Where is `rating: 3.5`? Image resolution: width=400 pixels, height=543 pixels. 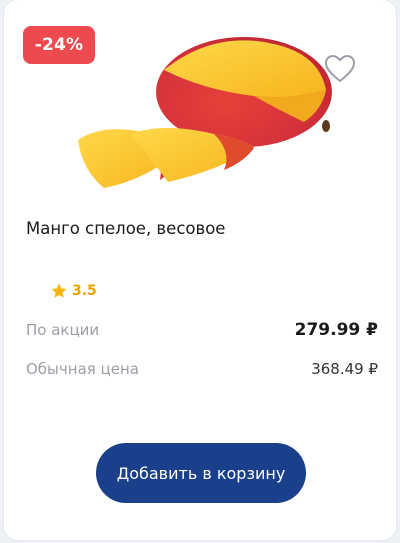 rating: 3.5 is located at coordinates (73, 291).